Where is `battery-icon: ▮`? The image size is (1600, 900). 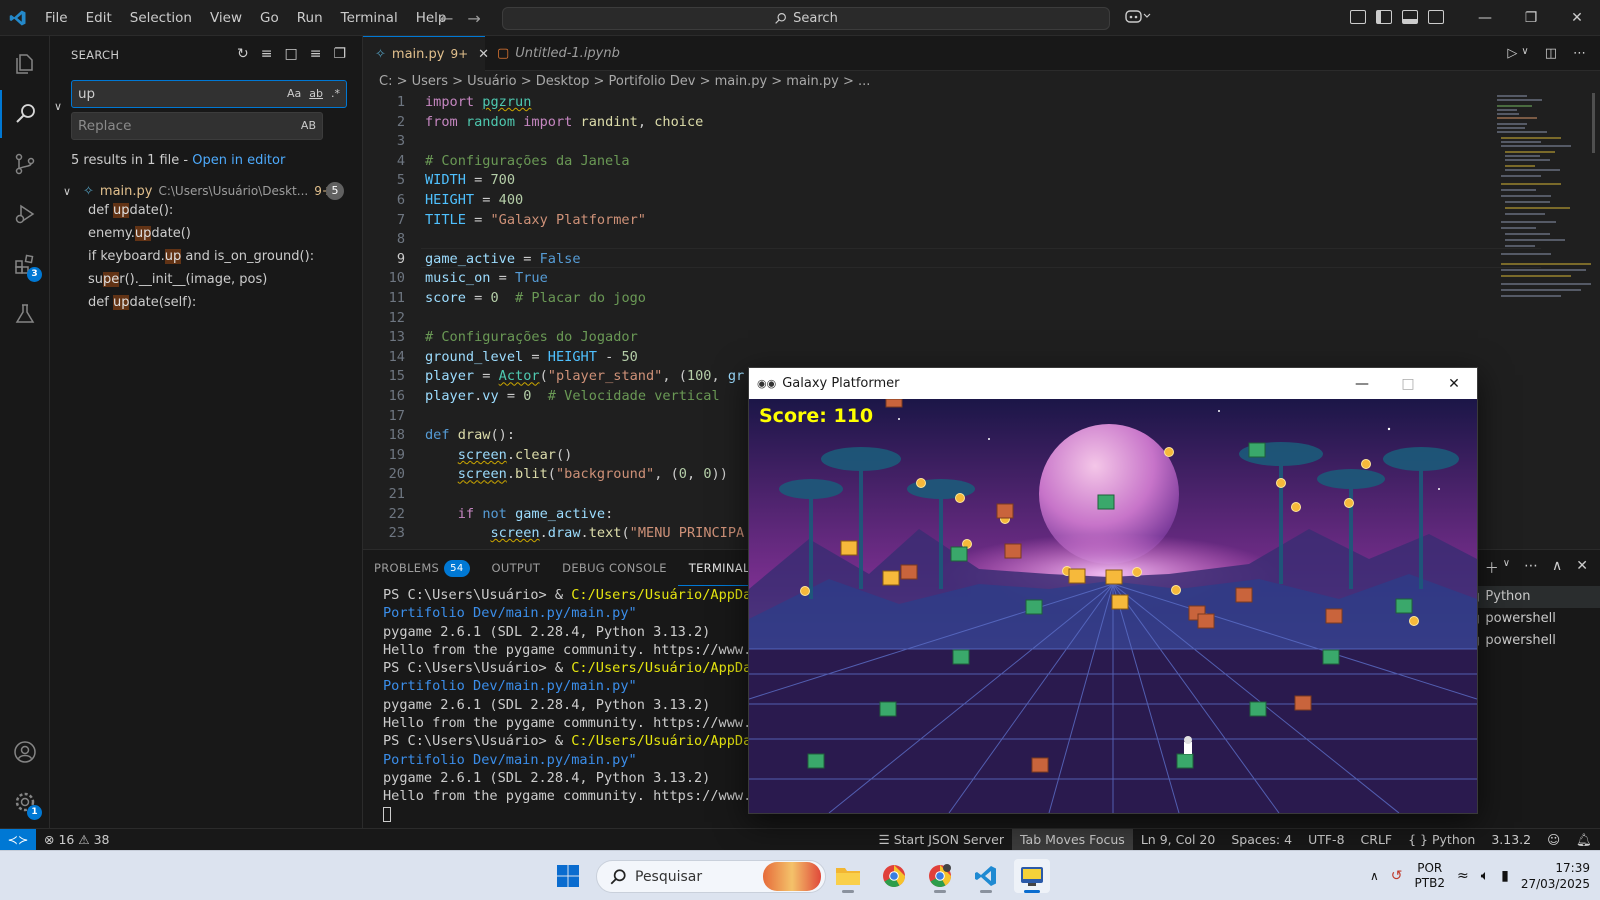
battery-icon: ▮ is located at coordinates (1505, 876).